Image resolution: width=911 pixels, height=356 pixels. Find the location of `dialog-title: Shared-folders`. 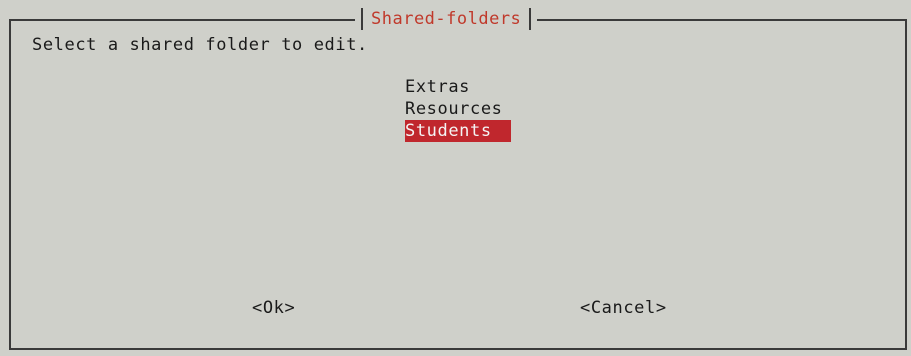

dialog-title: Shared-folders is located at coordinates (446, 19).